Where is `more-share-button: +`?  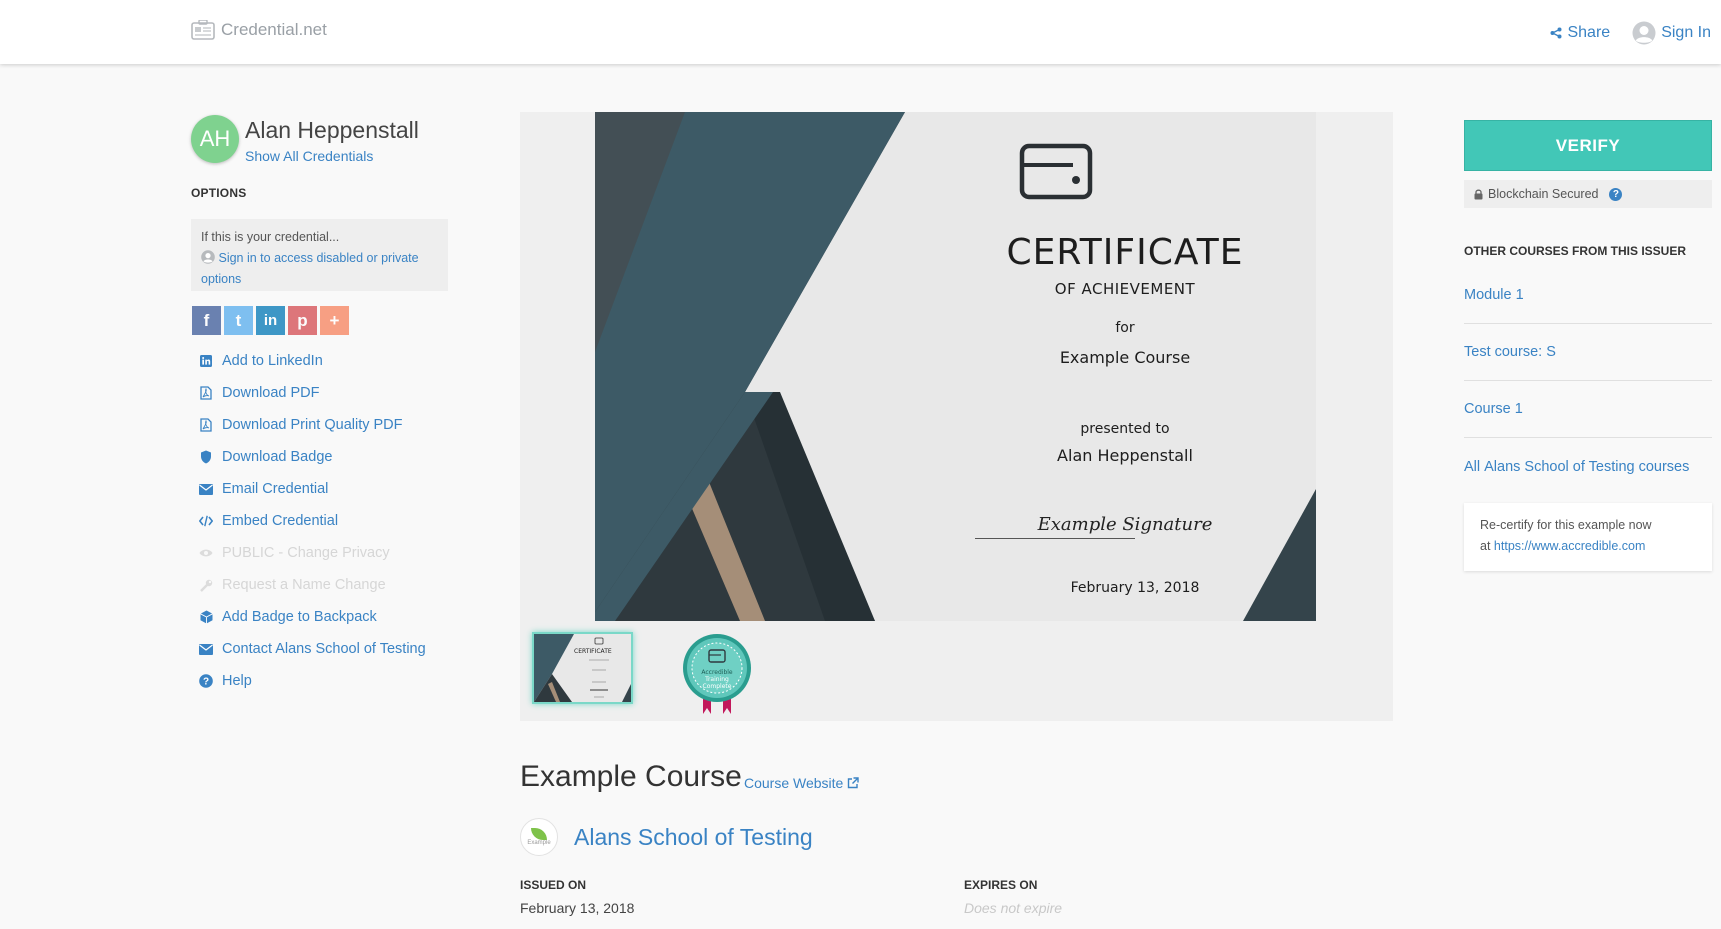
more-share-button: + is located at coordinates (334, 320).